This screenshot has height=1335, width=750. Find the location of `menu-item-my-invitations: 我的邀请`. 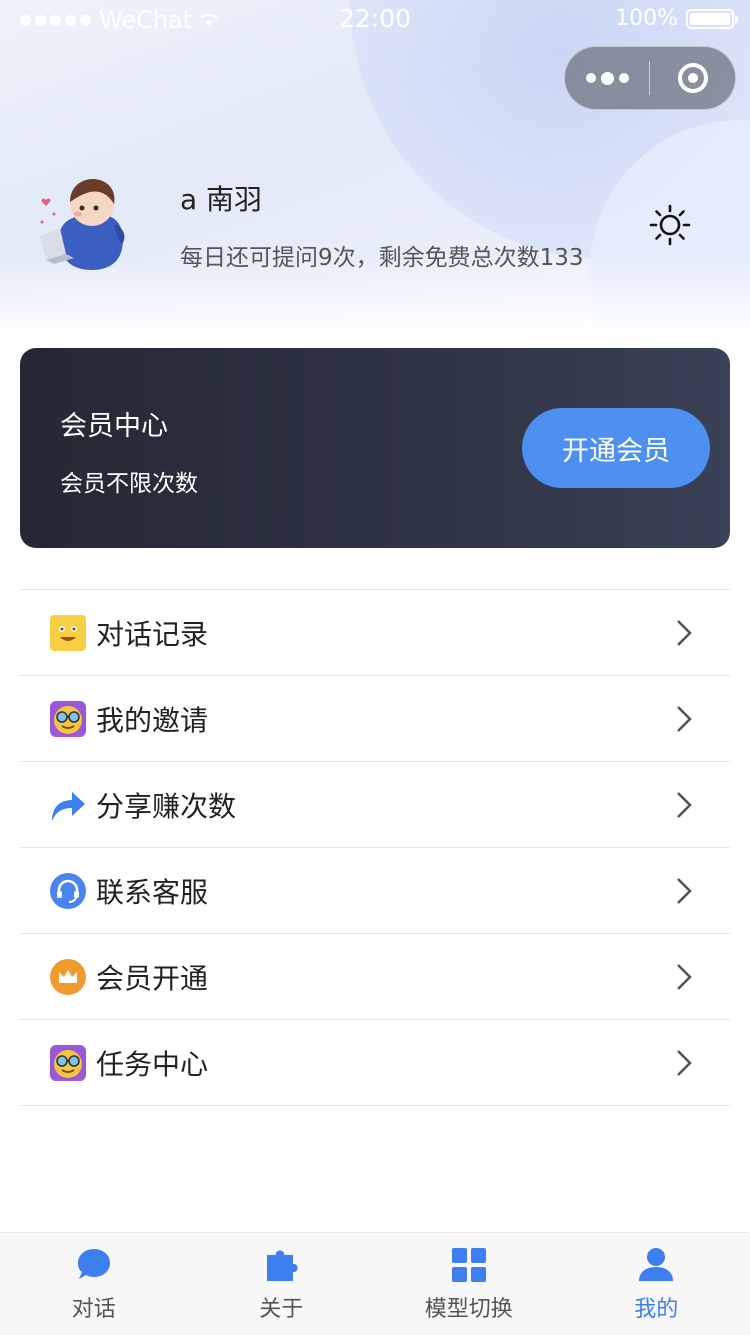

menu-item-my-invitations: 我的邀请 is located at coordinates (375, 719).